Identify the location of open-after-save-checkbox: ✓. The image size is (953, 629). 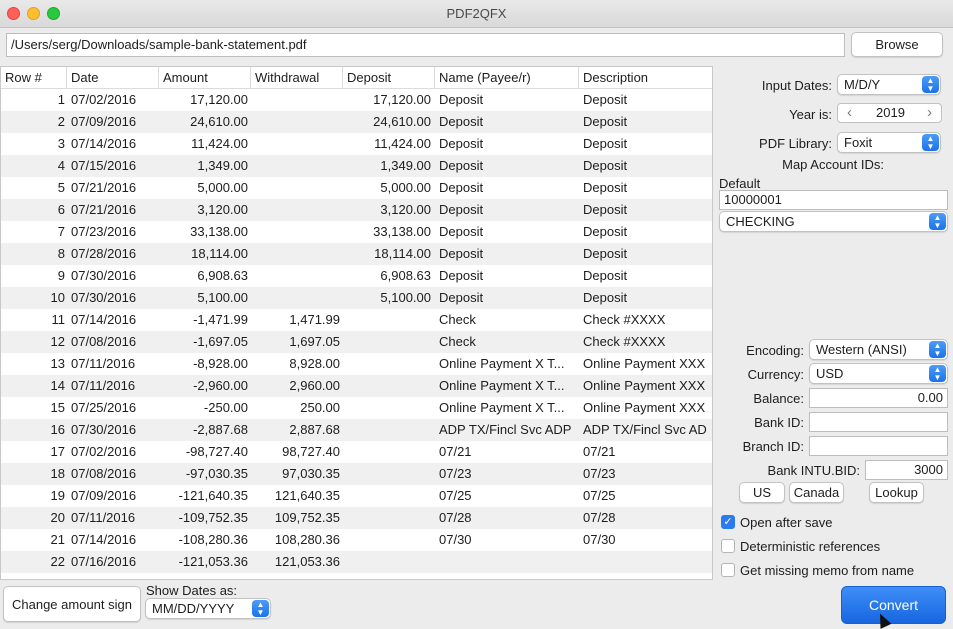
(728, 522).